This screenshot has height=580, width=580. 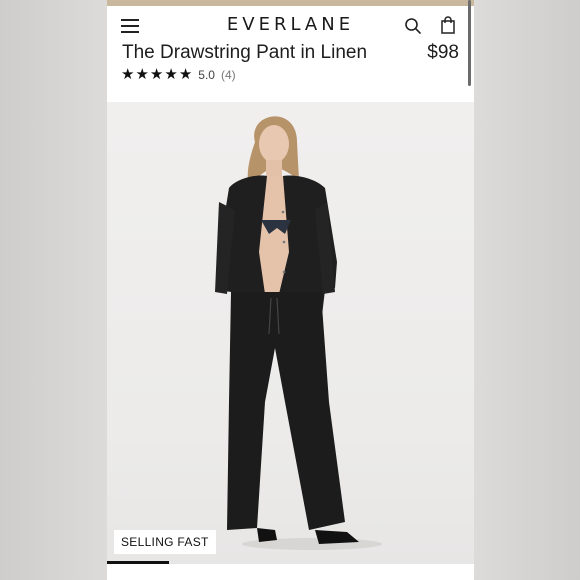 What do you see at coordinates (267, 535) in the screenshot?
I see `left-shoe` at bounding box center [267, 535].